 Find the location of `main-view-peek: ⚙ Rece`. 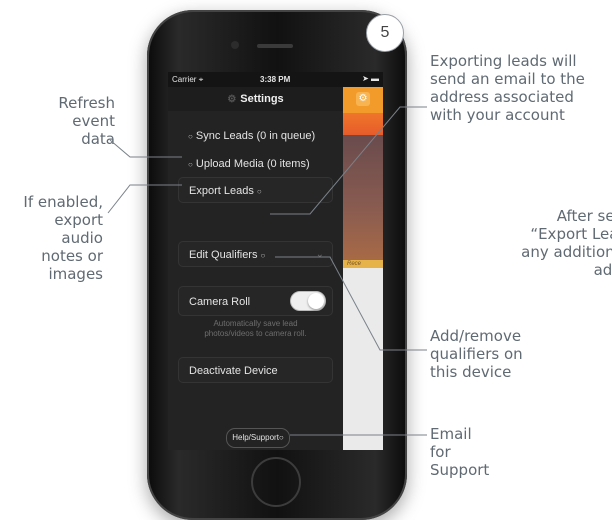

main-view-peek: ⚙ Rece is located at coordinates (363, 268).